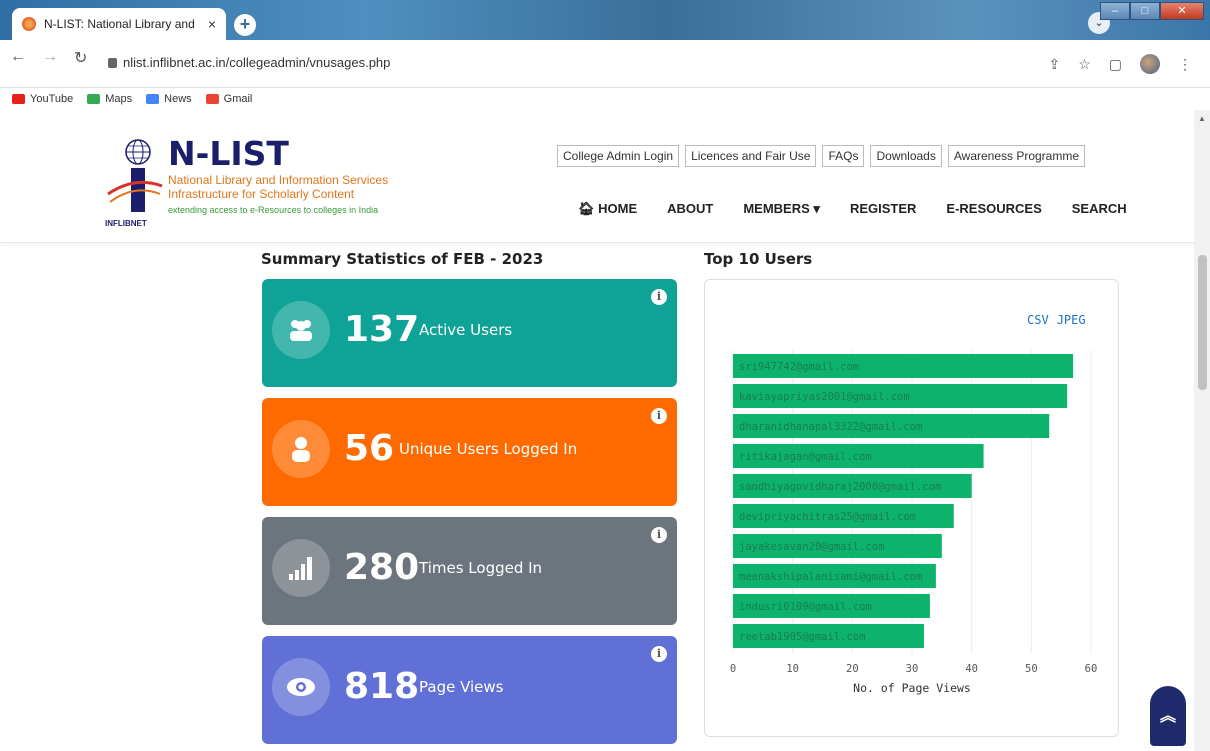 The width and height of the screenshot is (1210, 751). I want to click on times-logged-in-value: 280, so click(382, 567).